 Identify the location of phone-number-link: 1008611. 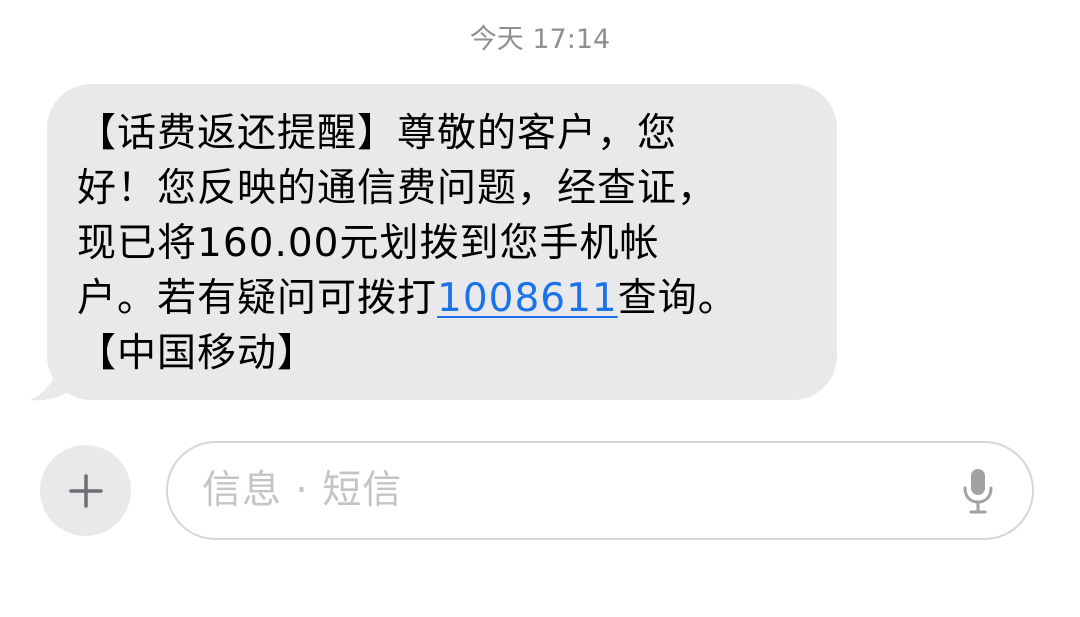
(527, 298).